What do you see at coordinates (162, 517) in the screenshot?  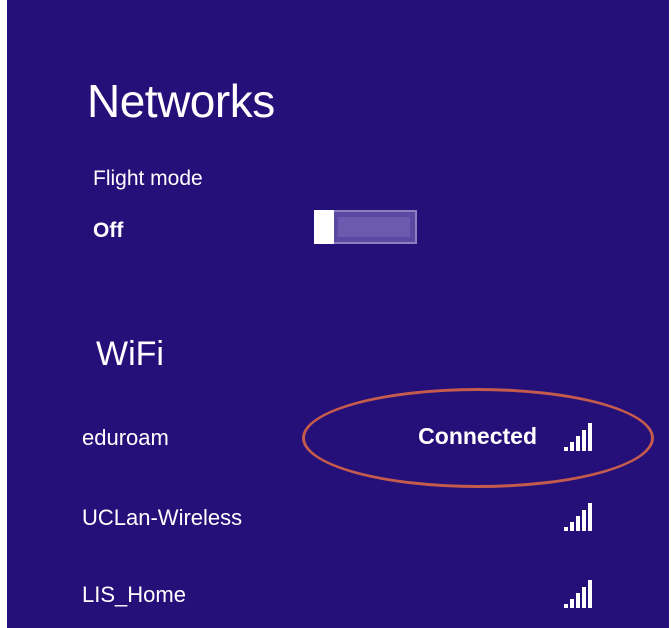 I see `network-name: UCLan-Wireless` at bounding box center [162, 517].